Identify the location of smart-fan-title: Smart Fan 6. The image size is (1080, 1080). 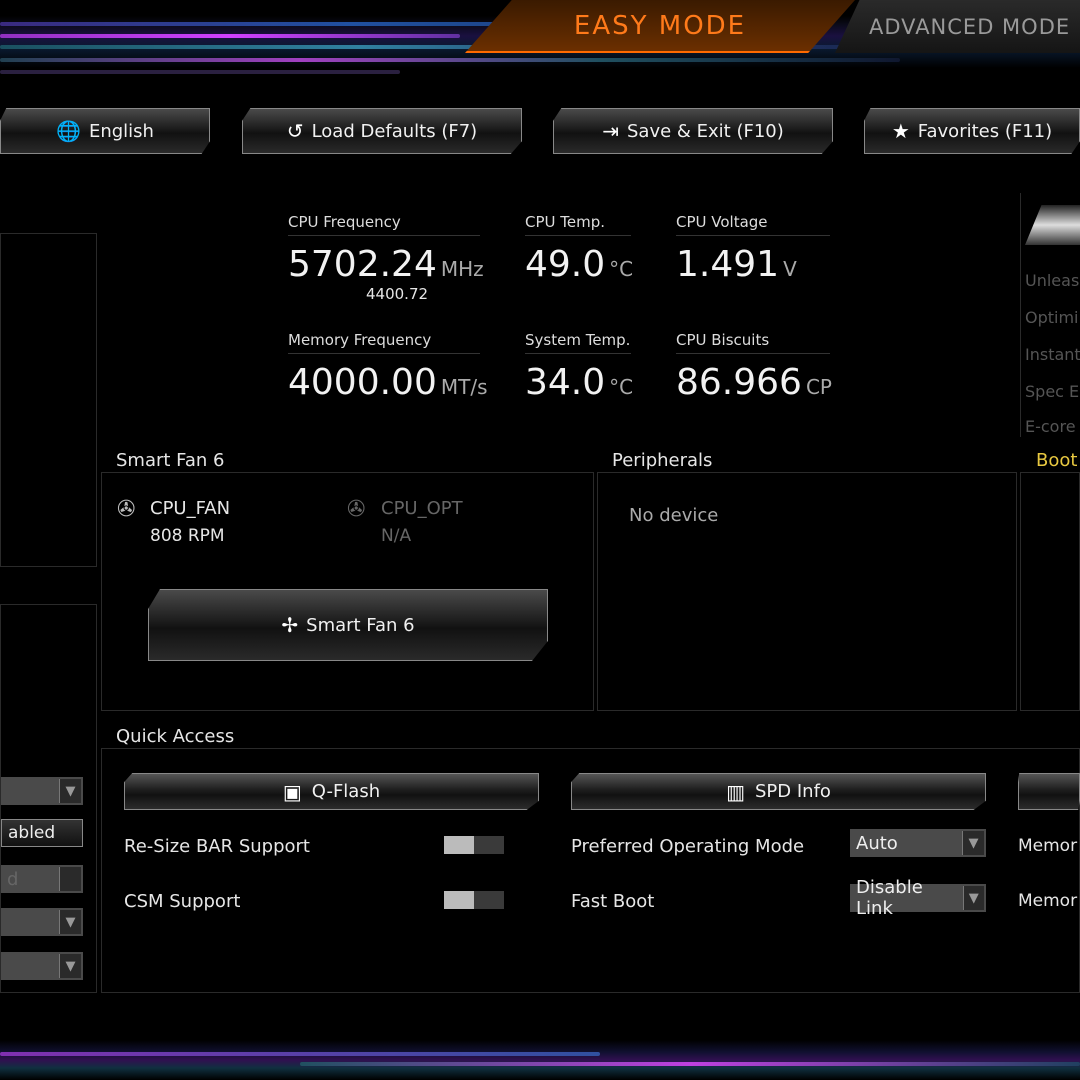
(170, 460).